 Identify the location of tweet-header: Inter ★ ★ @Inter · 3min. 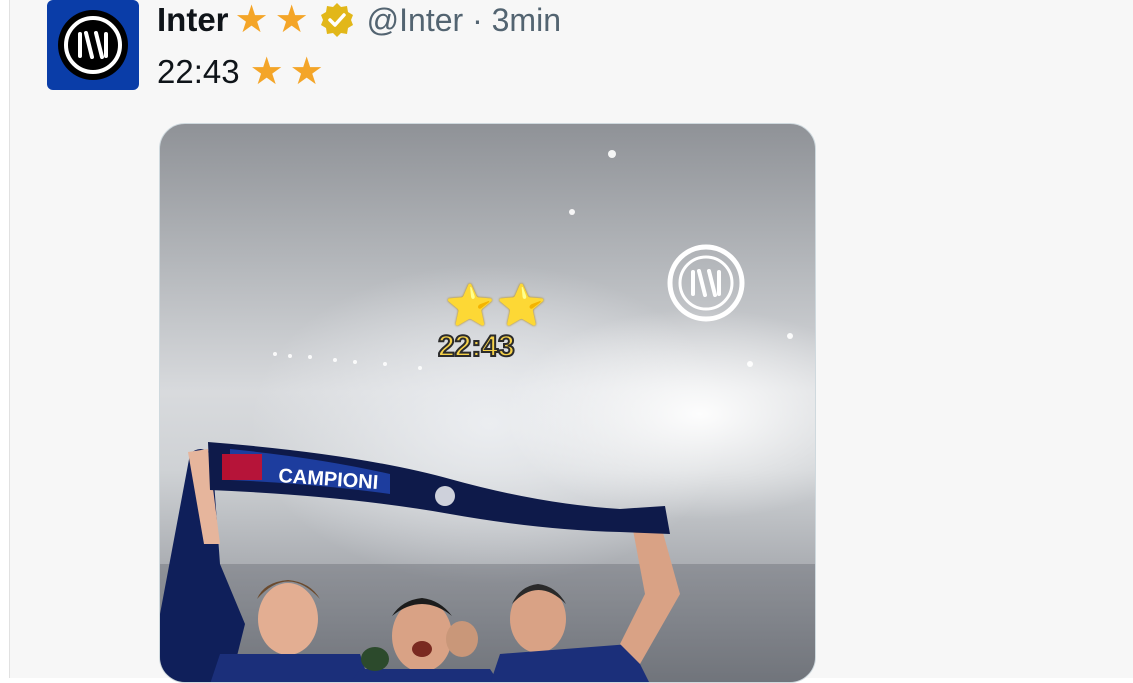
(359, 21).